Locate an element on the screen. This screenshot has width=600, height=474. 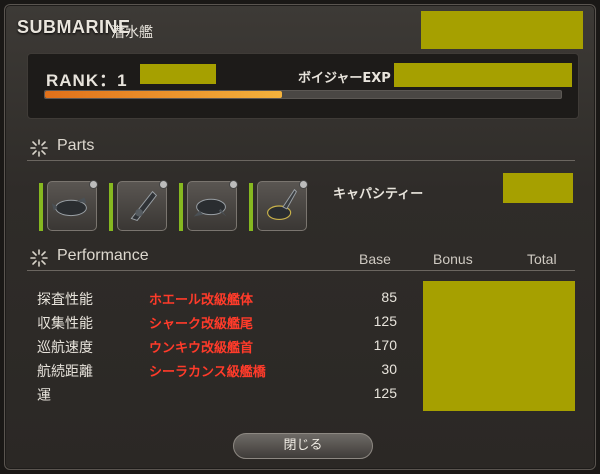
stat-name: 探査性能 is located at coordinates (65, 300).